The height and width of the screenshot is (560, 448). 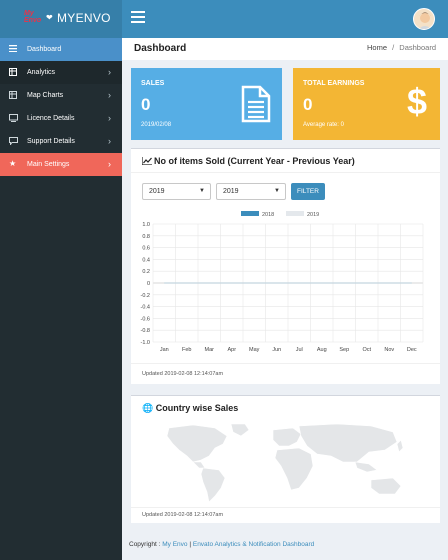 I want to click on sales-date: 2019/02/08, so click(x=156, y=125).